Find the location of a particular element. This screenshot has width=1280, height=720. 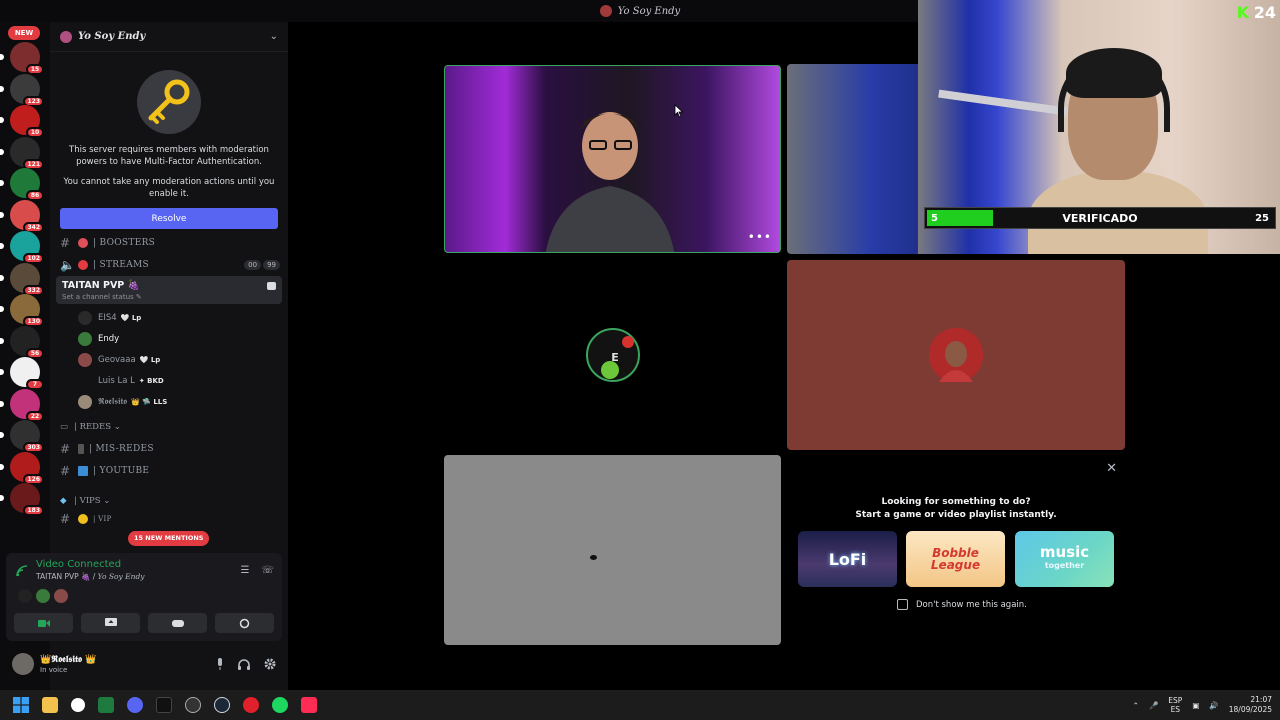

activity-card-bobble-league: Bobble League is located at coordinates (955, 559).